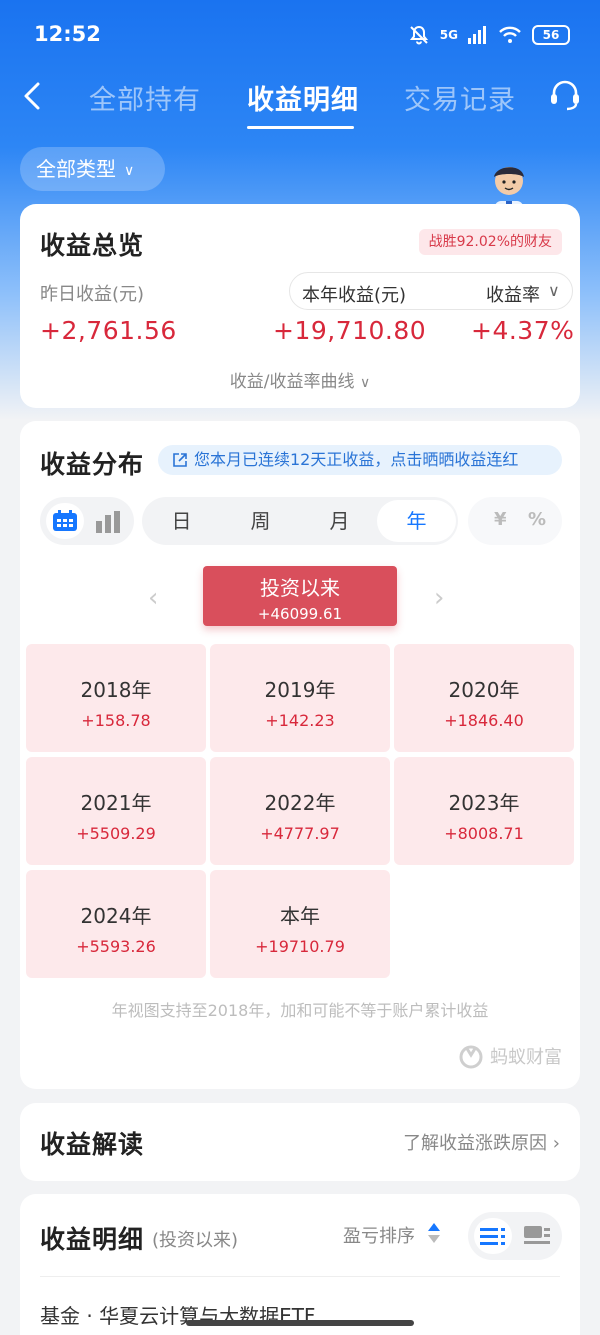  What do you see at coordinates (300, 588) in the screenshot?
I see `since-investing-label: 投资以来` at bounding box center [300, 588].